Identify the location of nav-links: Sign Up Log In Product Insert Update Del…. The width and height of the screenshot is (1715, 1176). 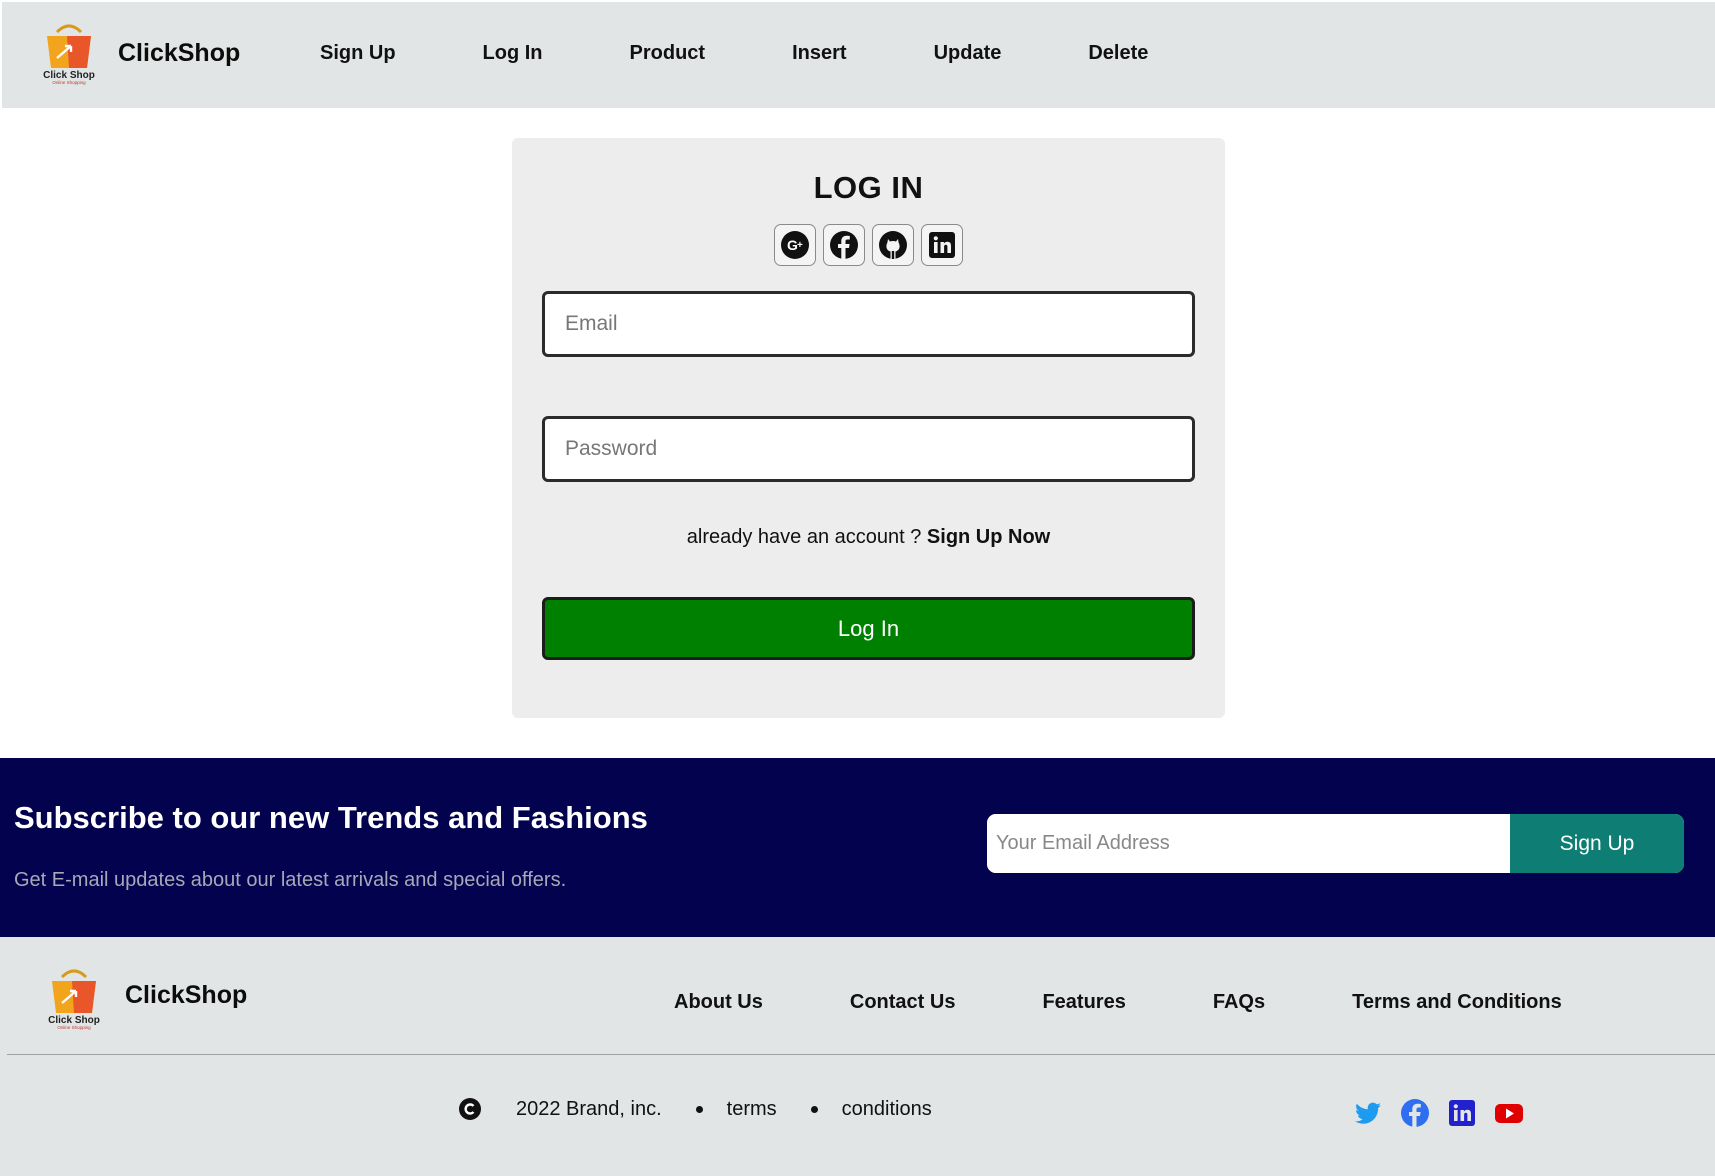
(734, 53).